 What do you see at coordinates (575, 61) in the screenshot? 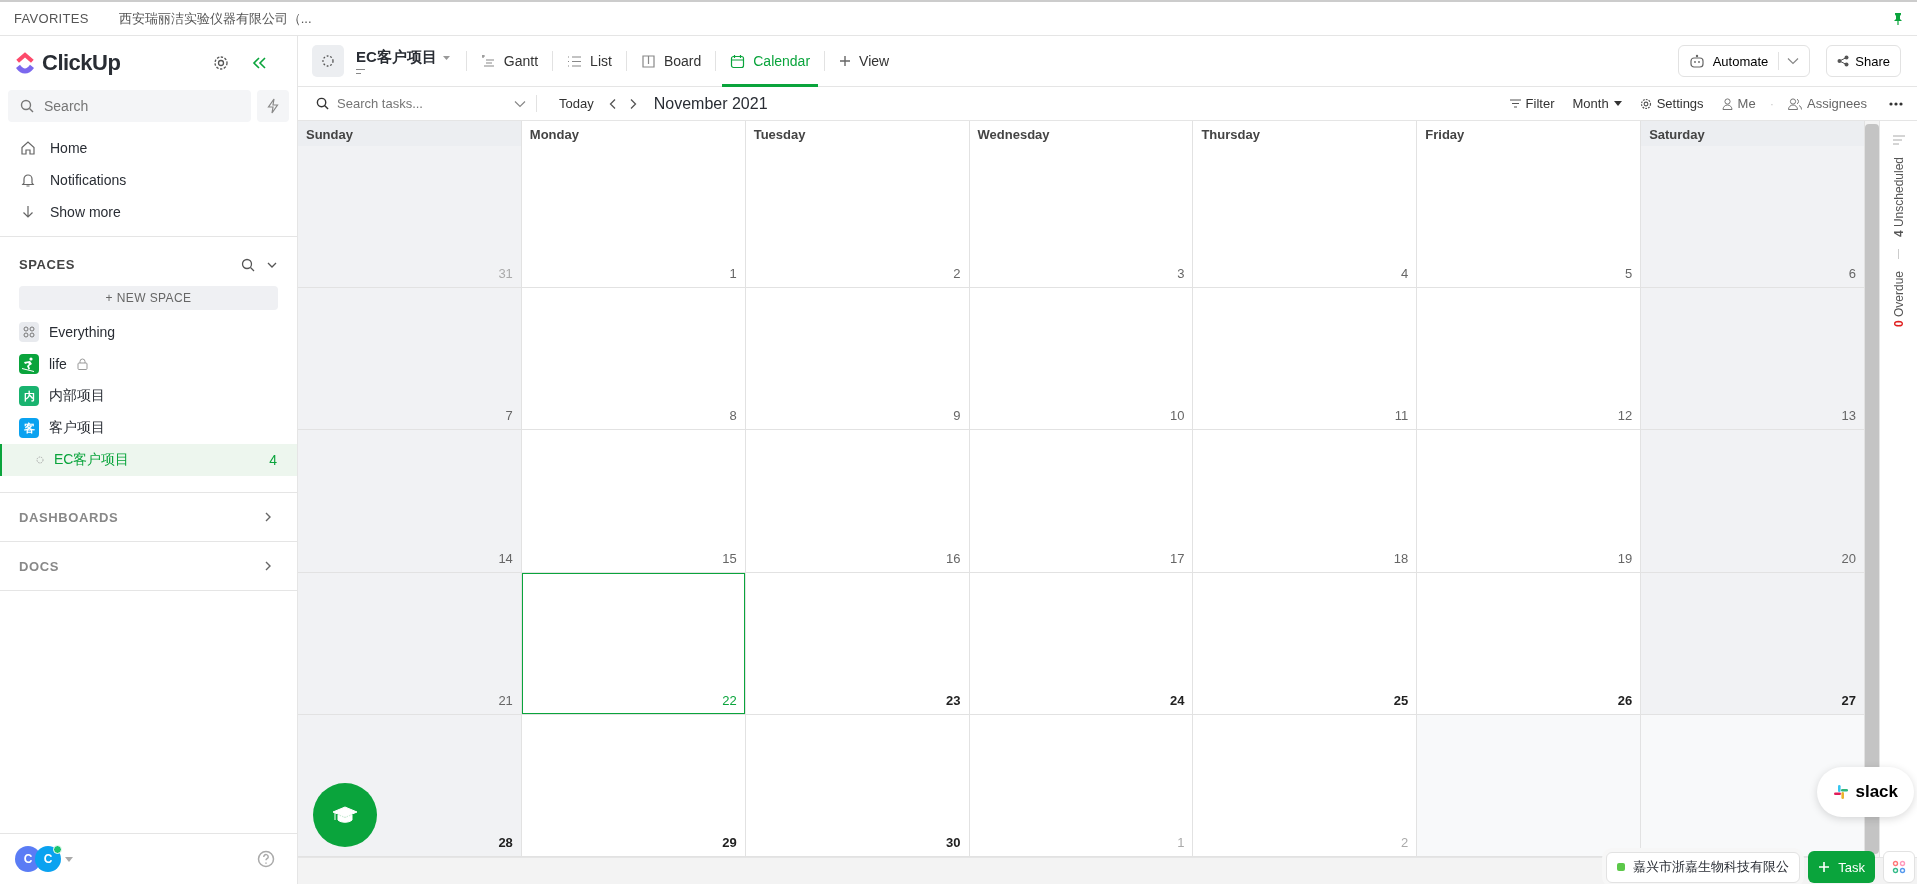
I see `list-view-icon` at bounding box center [575, 61].